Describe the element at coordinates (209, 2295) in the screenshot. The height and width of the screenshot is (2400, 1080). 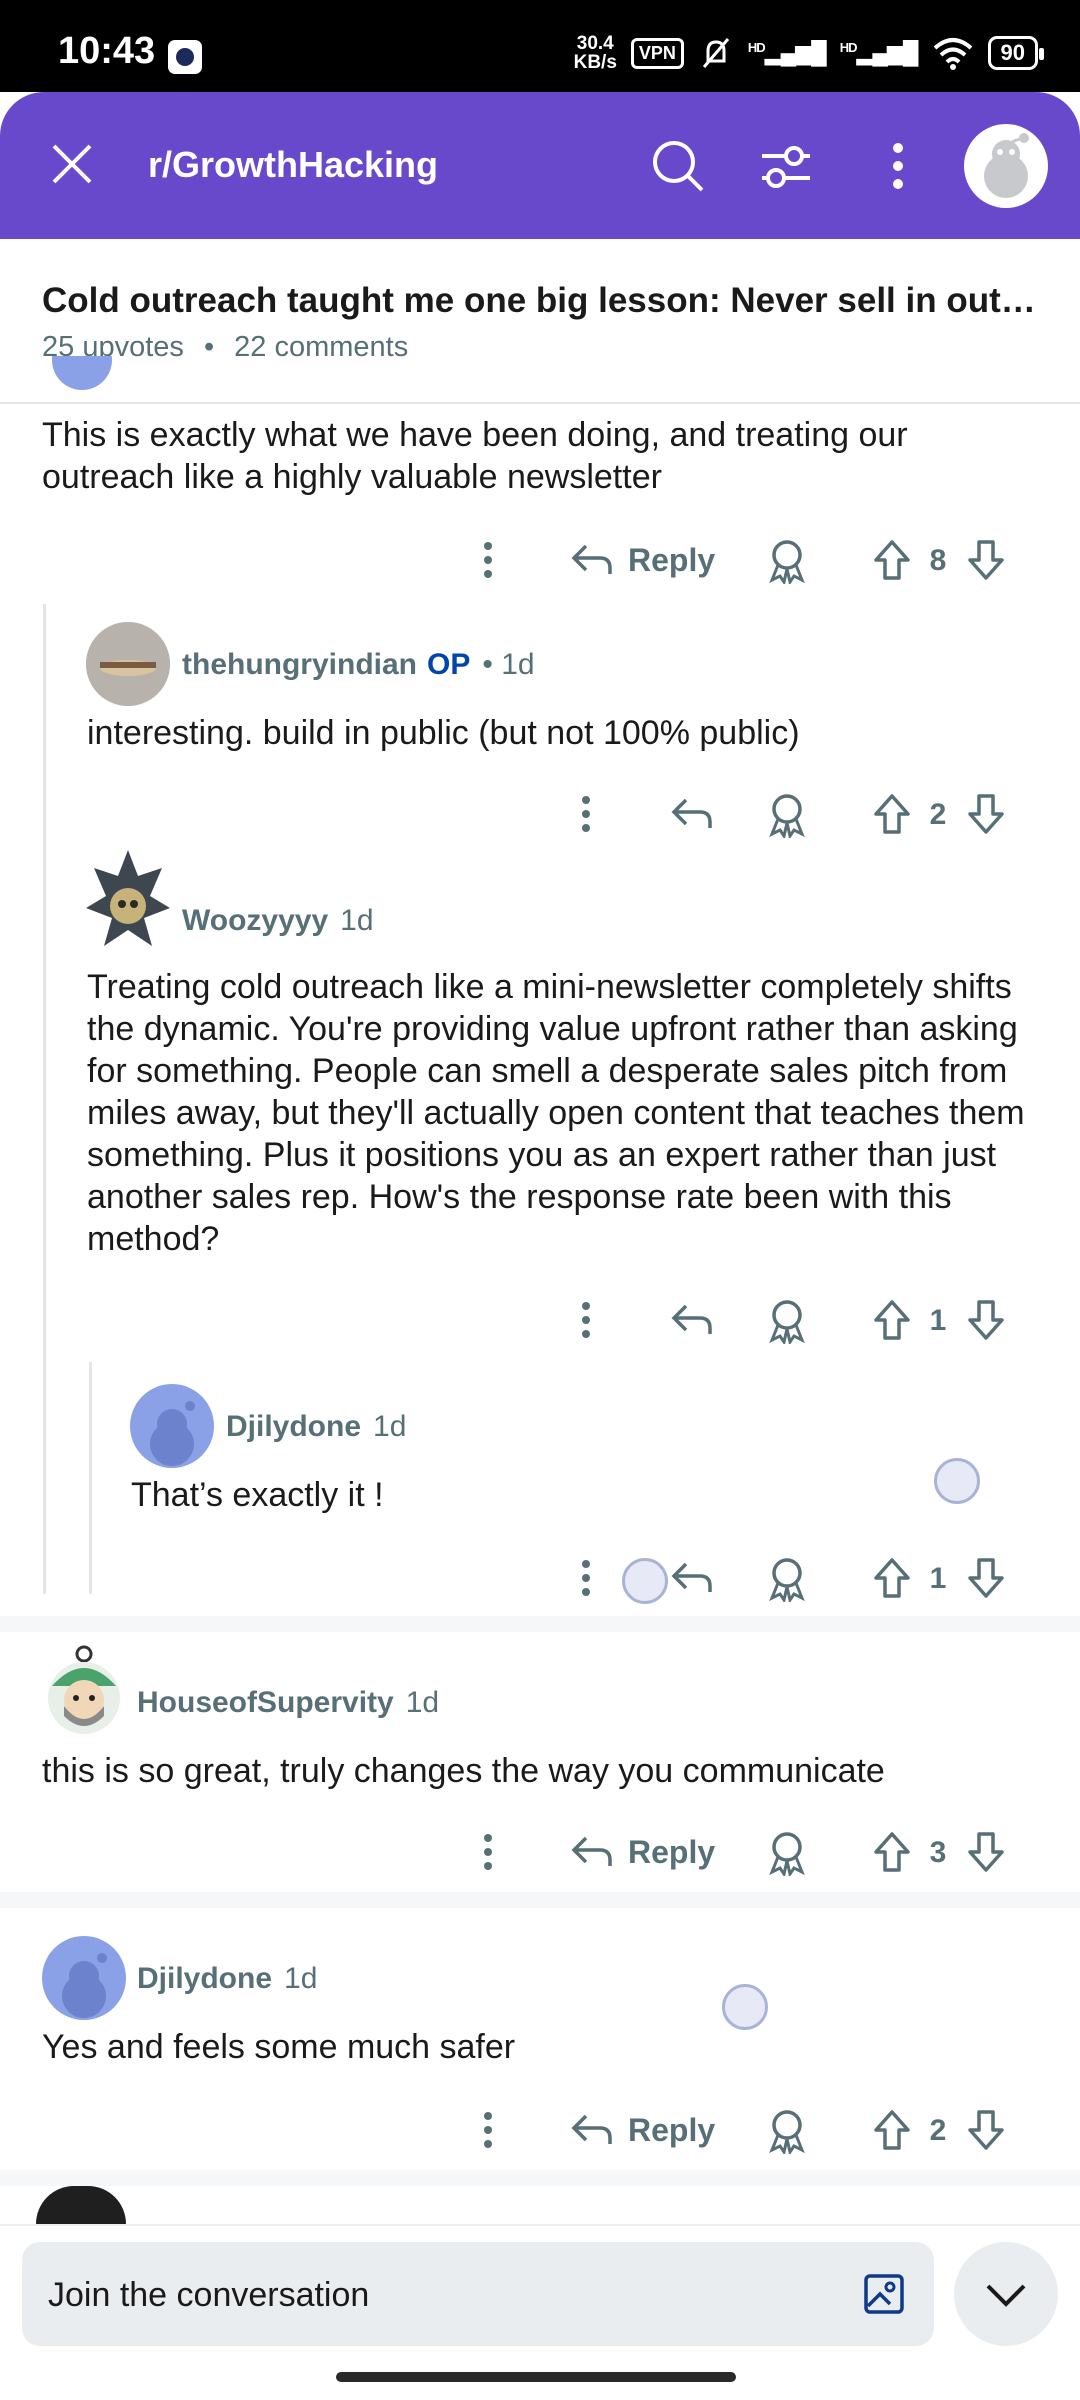
I see `join-conversation-placeholder: Join the conversation` at that location.